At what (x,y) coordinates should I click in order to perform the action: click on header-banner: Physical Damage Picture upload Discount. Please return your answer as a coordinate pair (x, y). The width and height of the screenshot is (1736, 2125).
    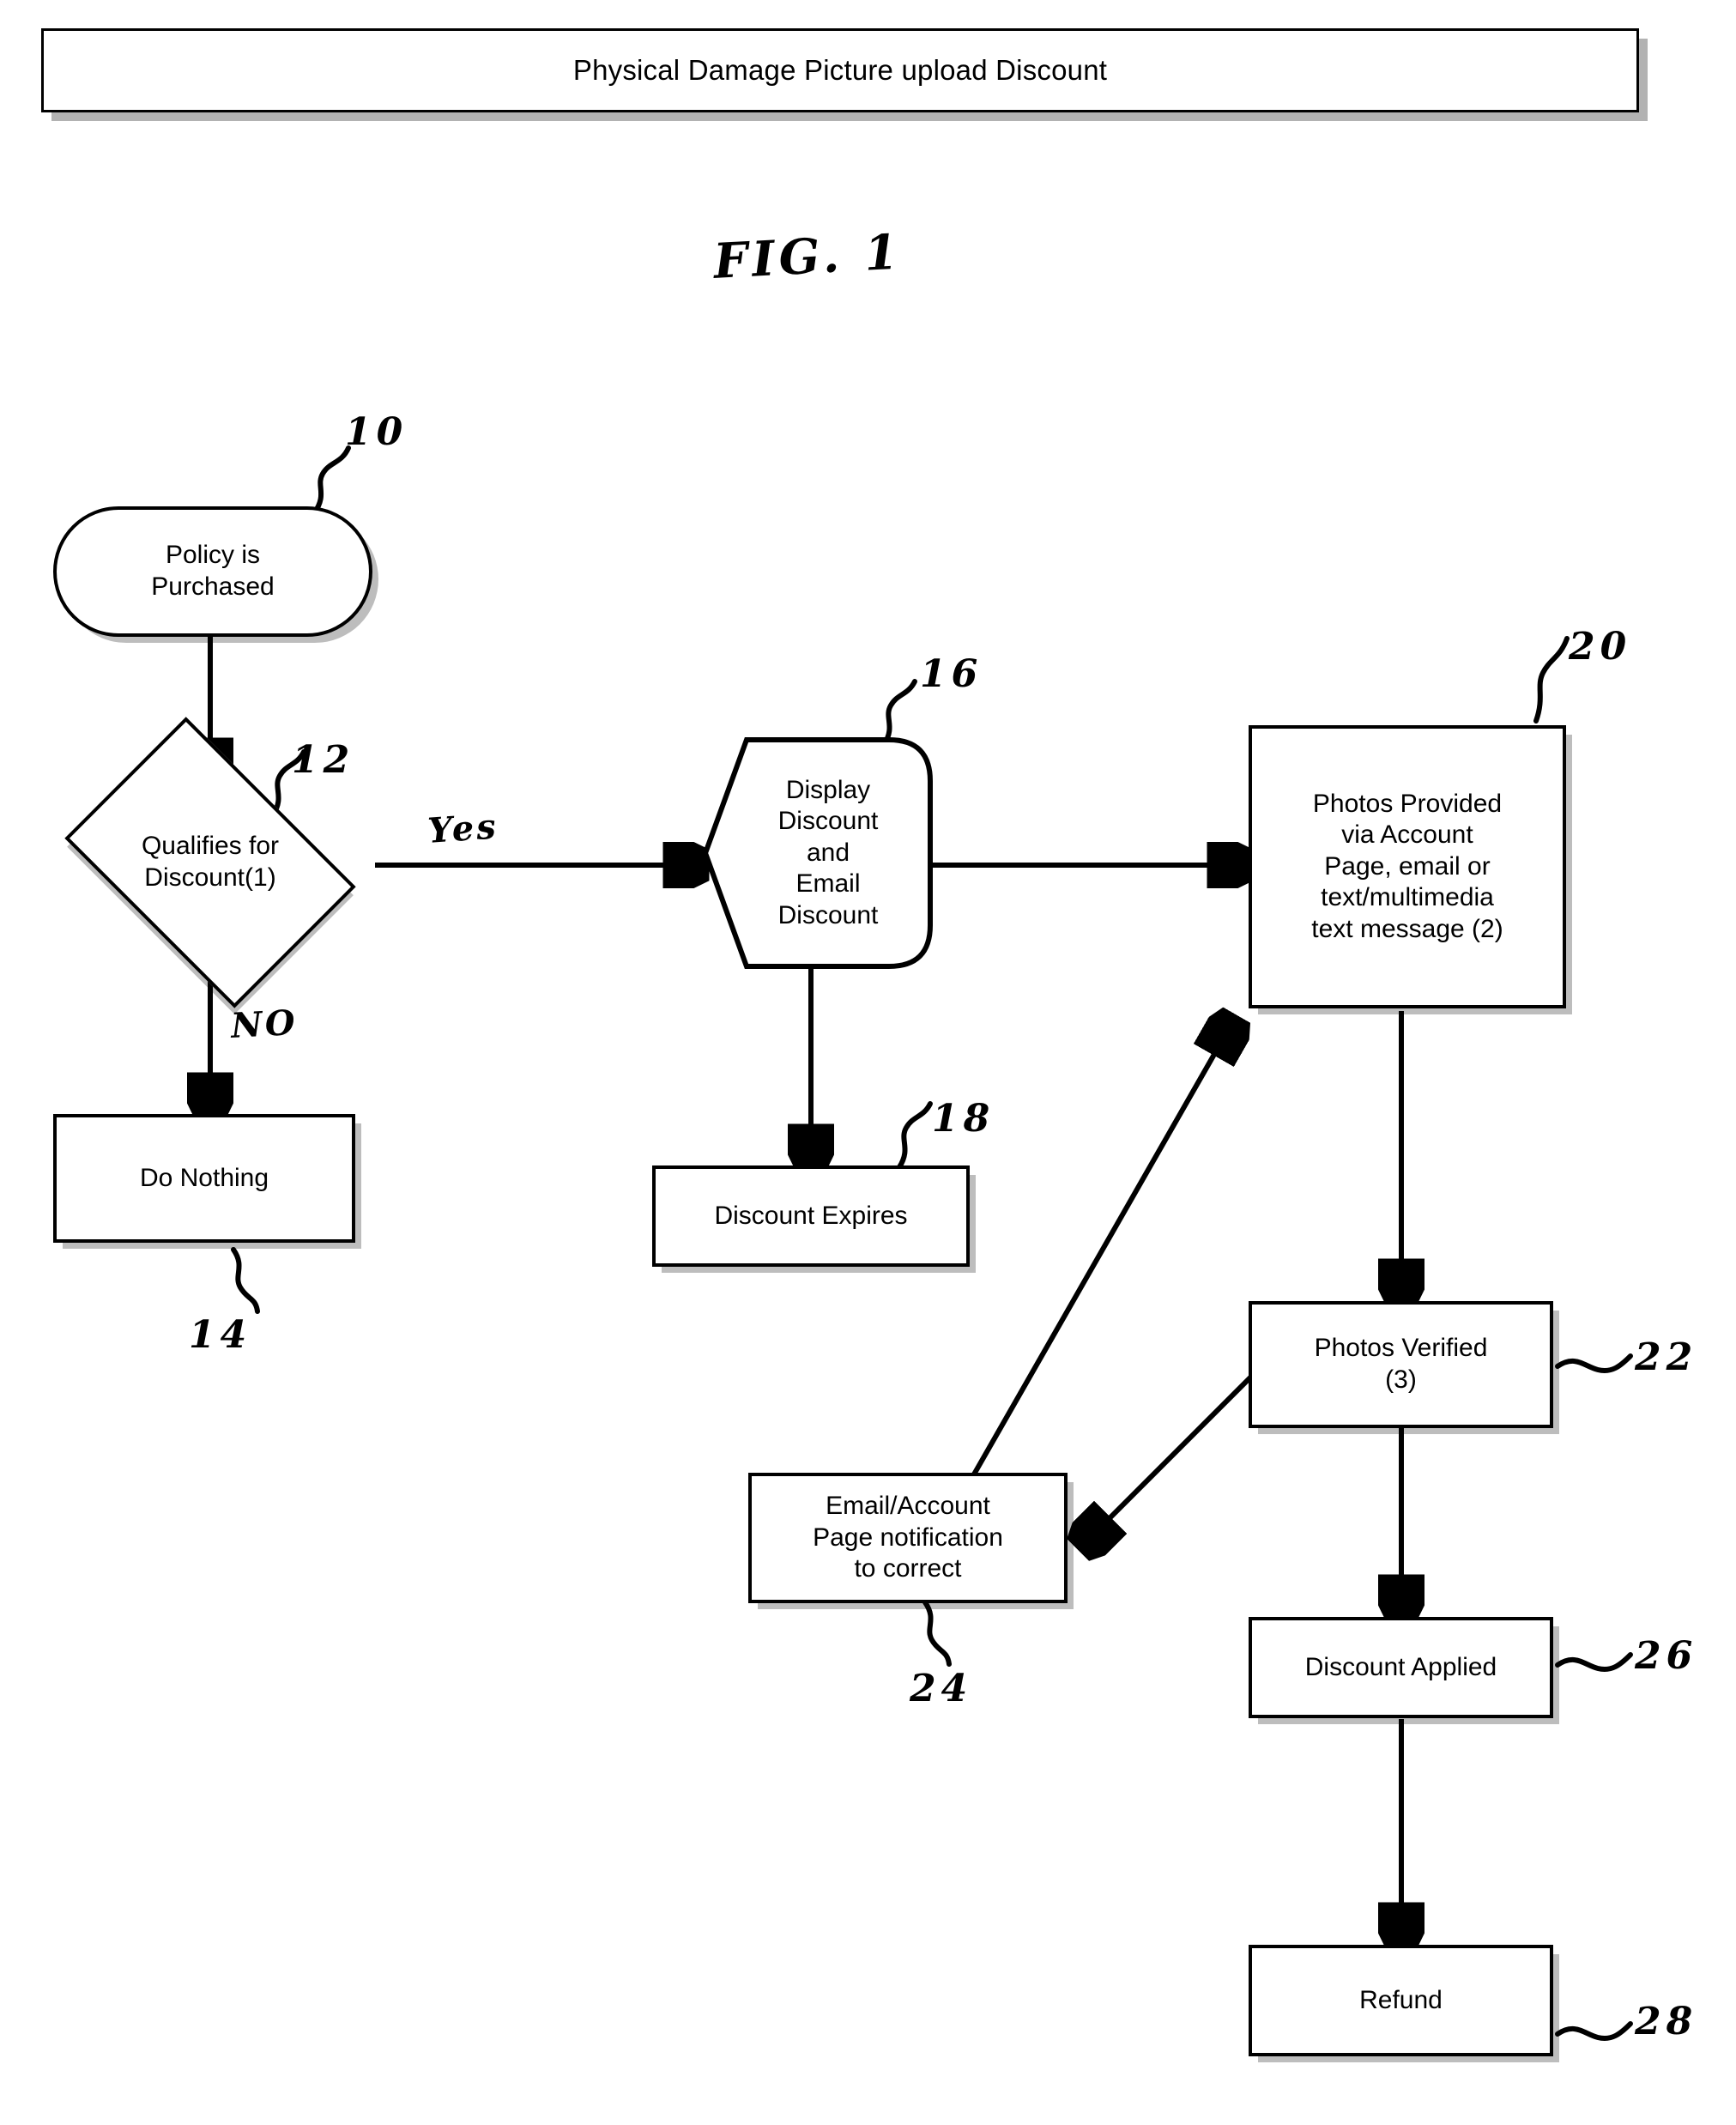
    Looking at the image, I should click on (840, 70).